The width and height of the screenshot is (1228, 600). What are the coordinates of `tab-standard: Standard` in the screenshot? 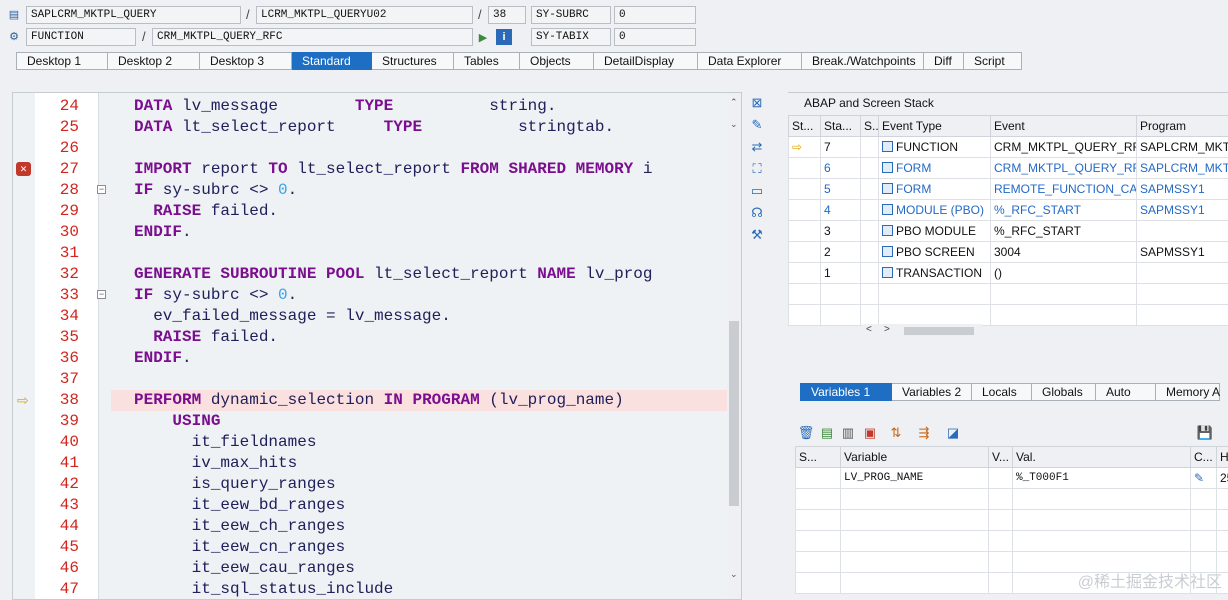 It's located at (332, 61).